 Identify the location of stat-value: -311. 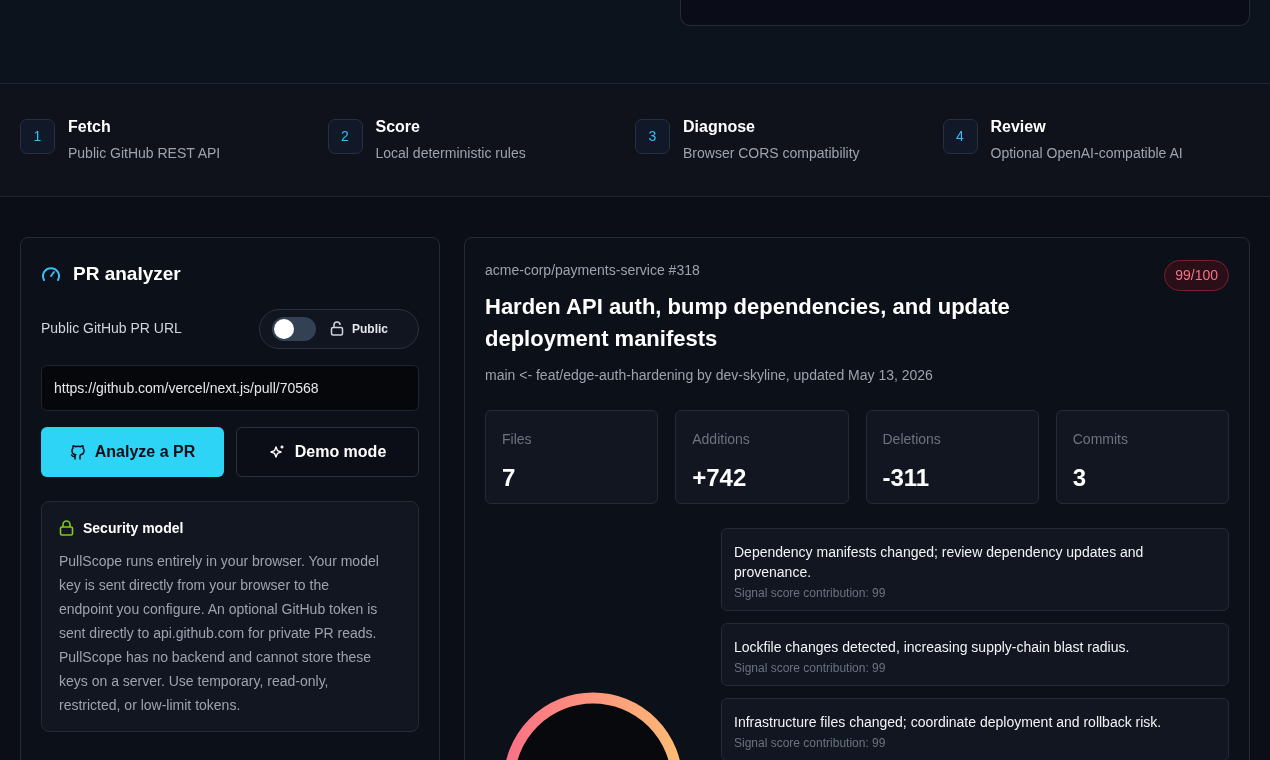
(906, 478).